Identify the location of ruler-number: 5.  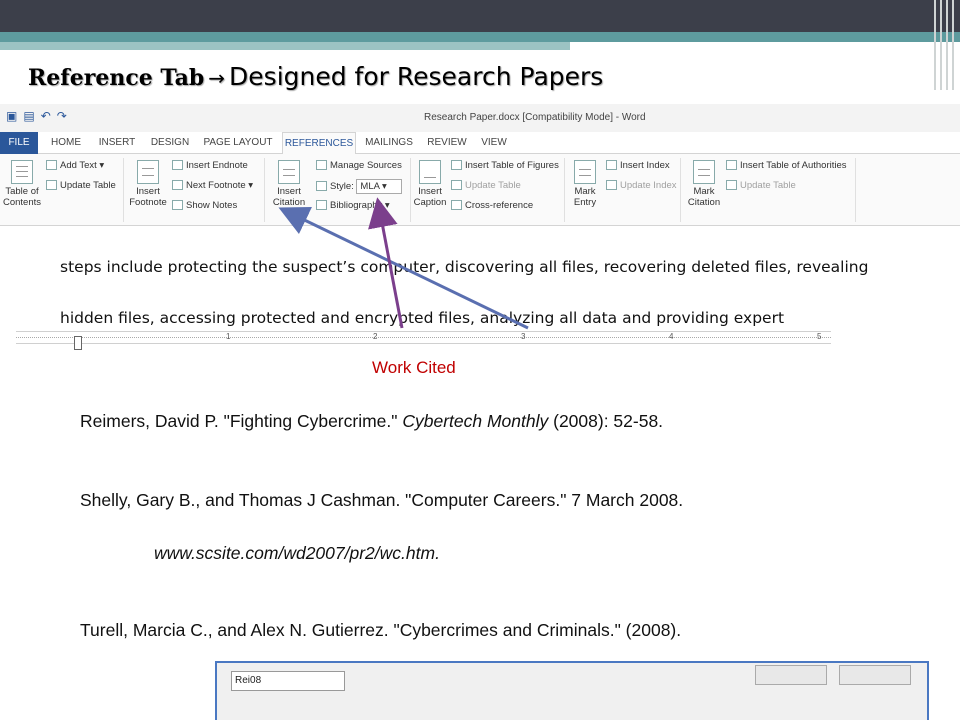
(819, 336).